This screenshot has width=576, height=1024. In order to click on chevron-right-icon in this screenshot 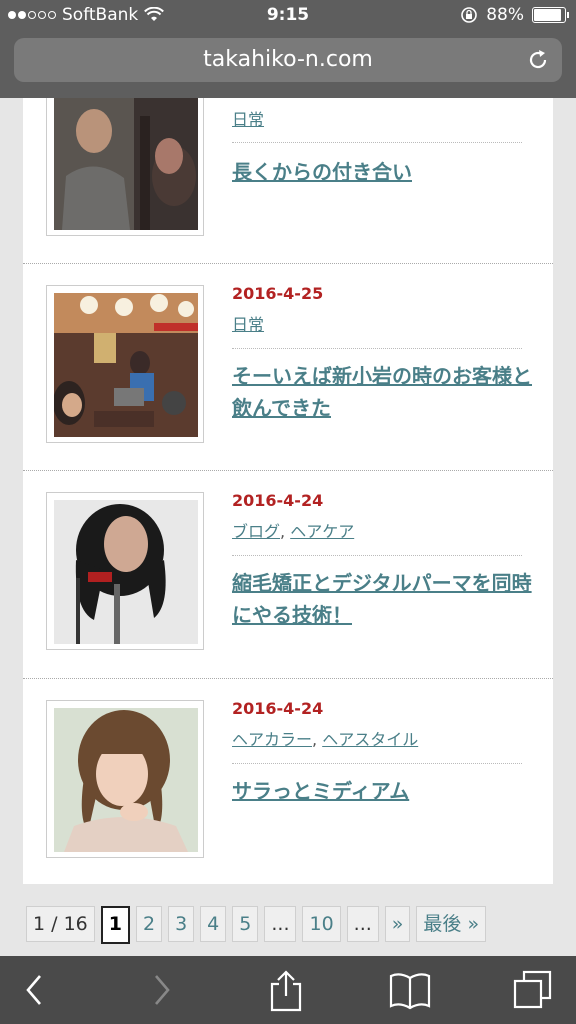, I will do `click(163, 990)`.